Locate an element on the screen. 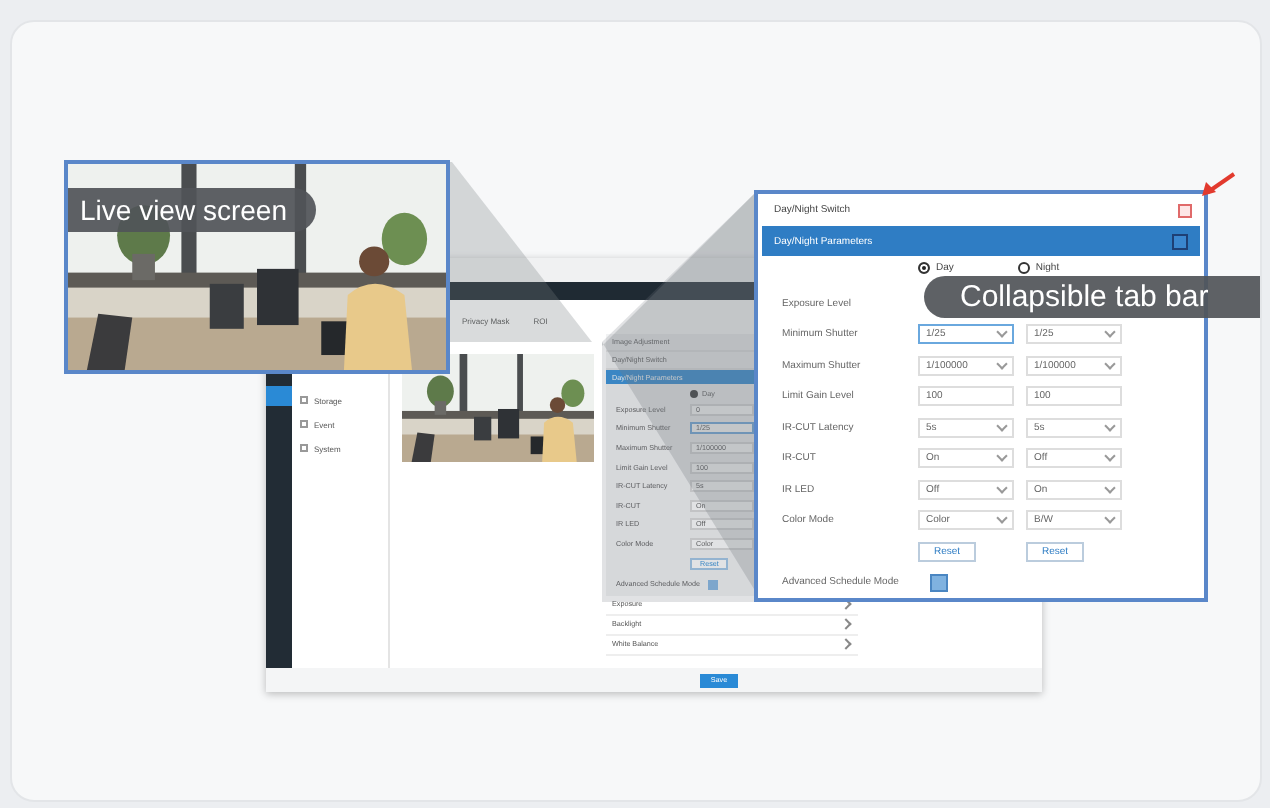  close-icon is located at coordinates (1185, 210).